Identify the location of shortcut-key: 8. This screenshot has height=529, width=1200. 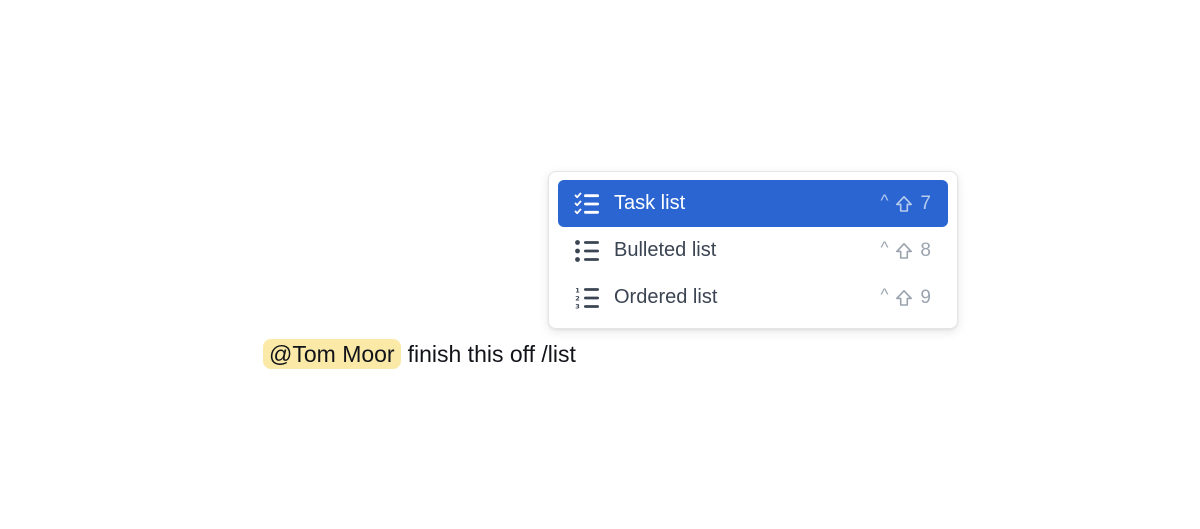
(925, 250).